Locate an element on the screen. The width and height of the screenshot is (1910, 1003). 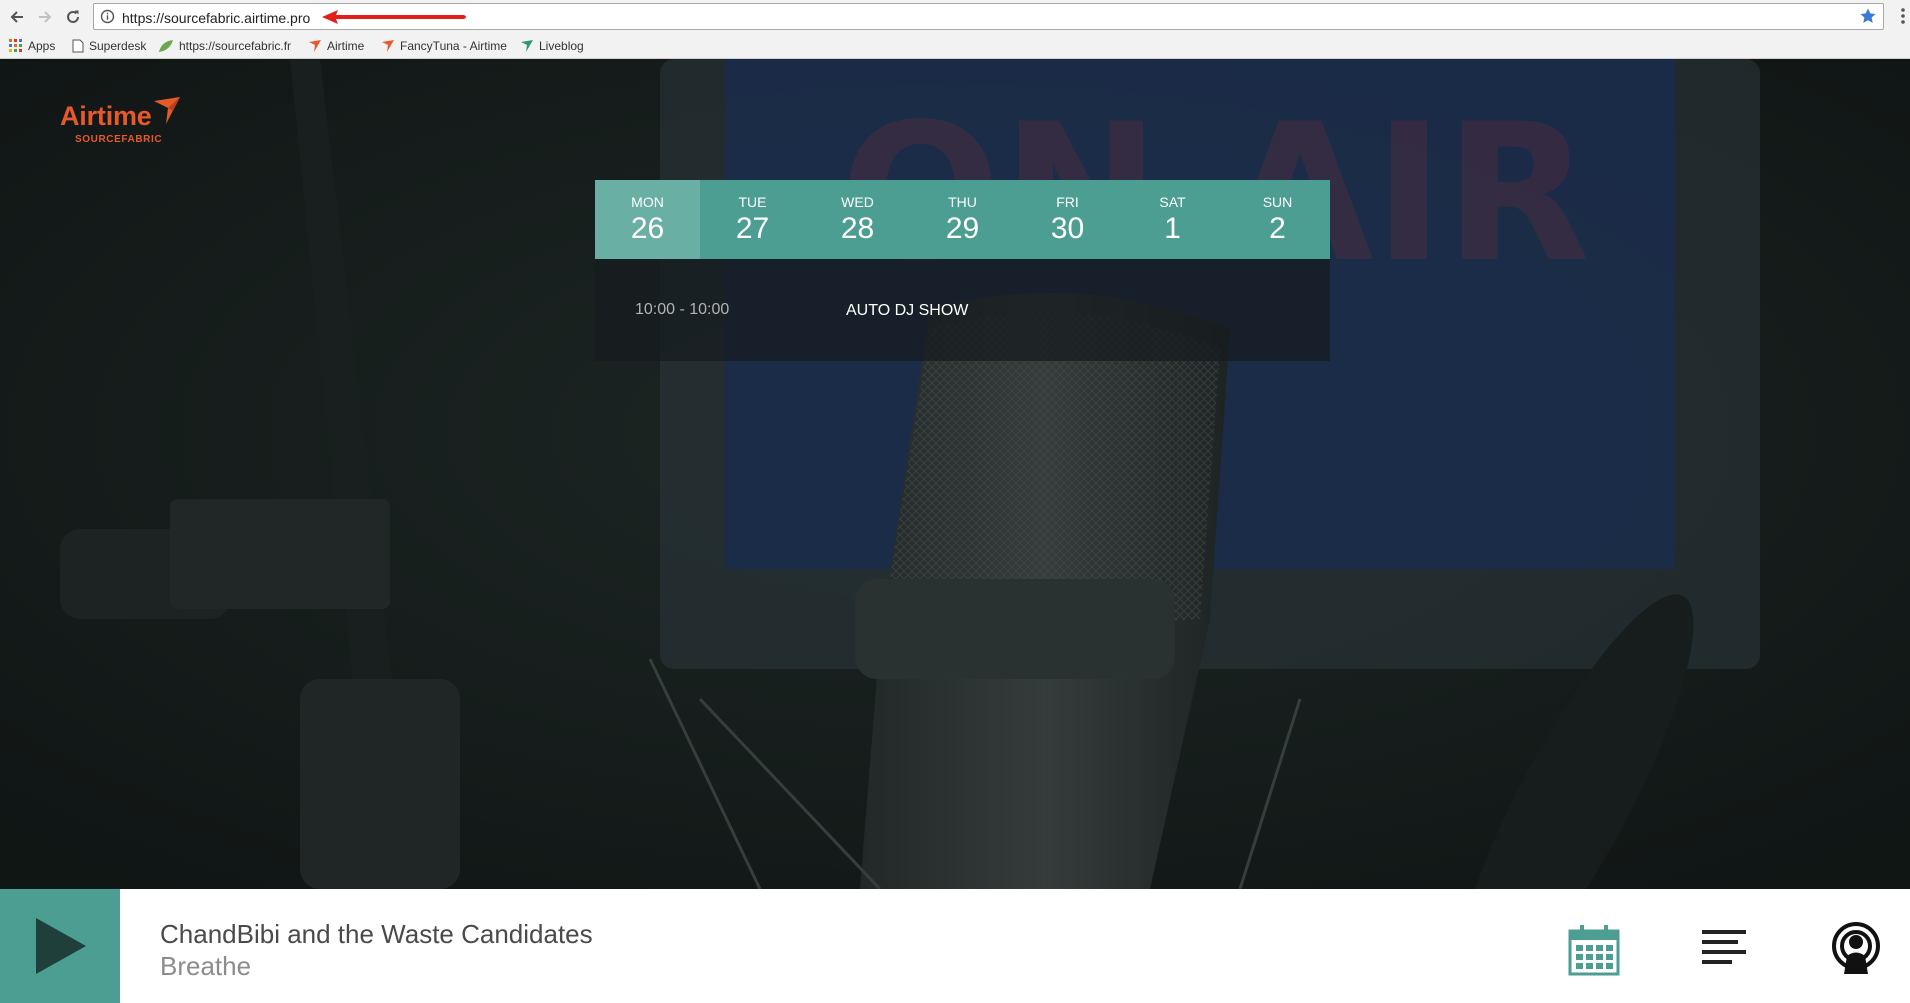
liveblog-icon is located at coordinates (527, 46).